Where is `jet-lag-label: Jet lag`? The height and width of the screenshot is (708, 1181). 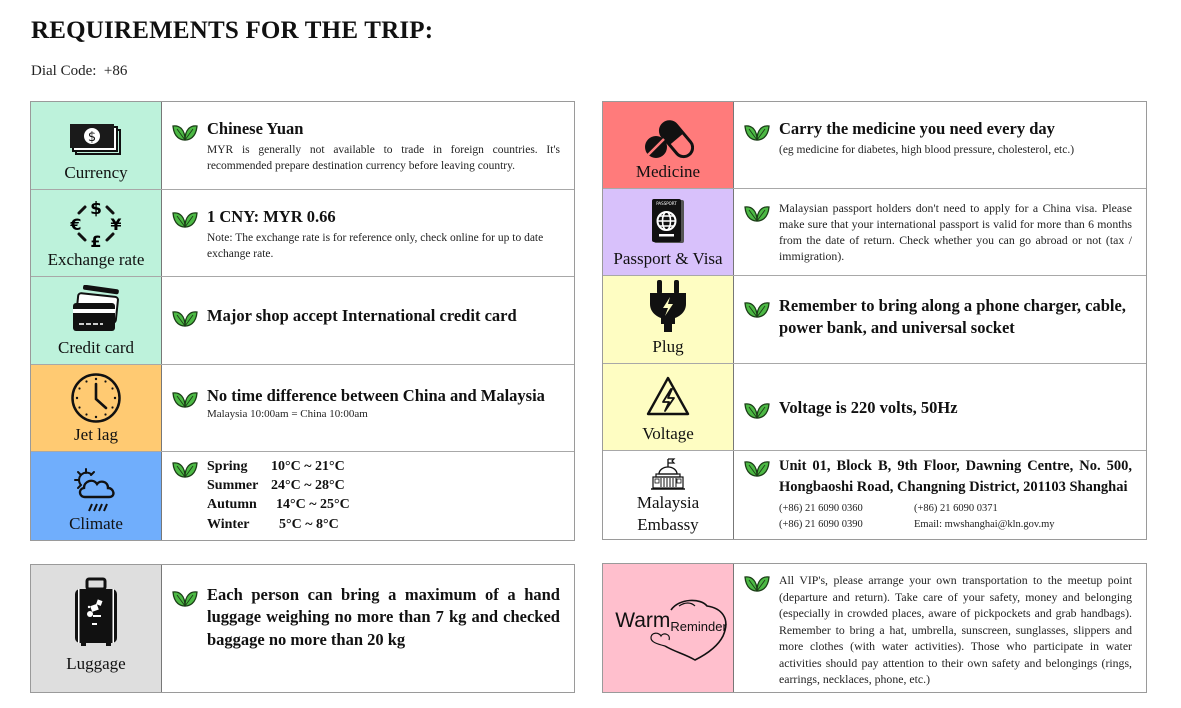
jet-lag-label: Jet lag is located at coordinates (96, 434).